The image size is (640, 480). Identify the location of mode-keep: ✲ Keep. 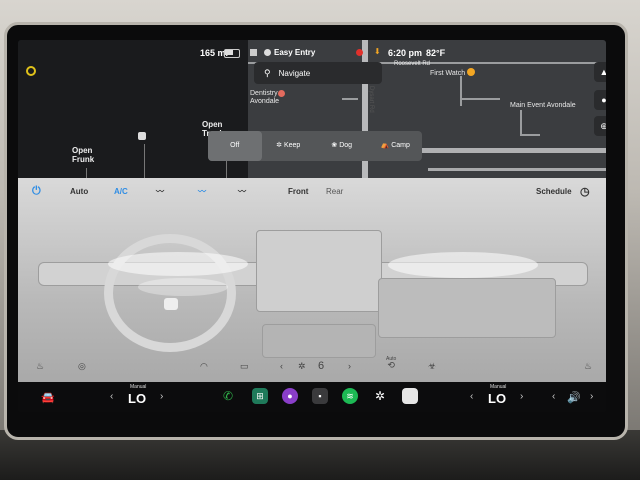
(289, 146).